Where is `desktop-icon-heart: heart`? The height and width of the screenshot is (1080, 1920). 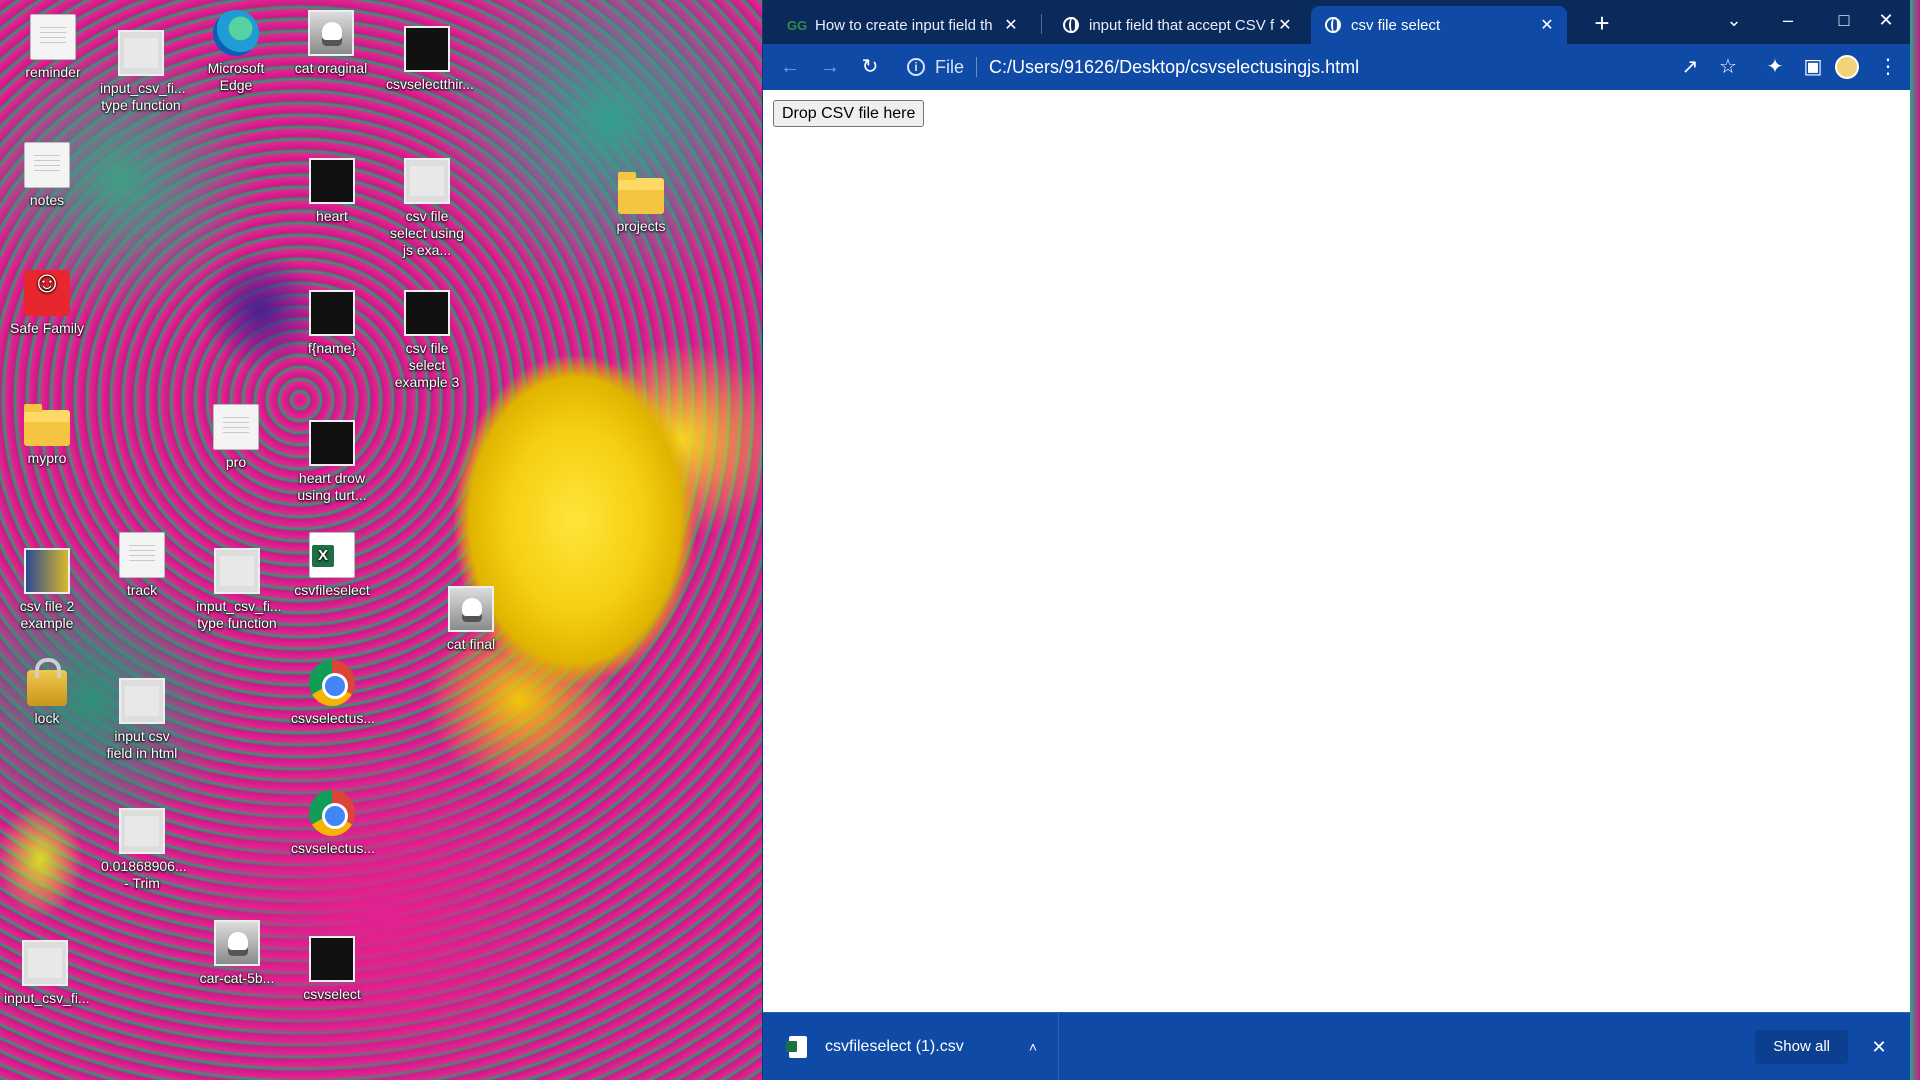 desktop-icon-heart: heart is located at coordinates (332, 191).